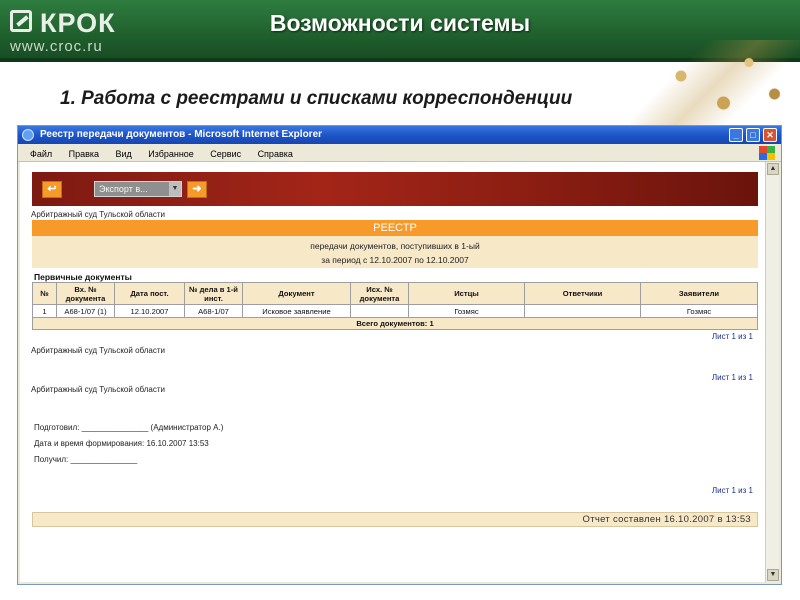  Describe the element at coordinates (213, 293) in the screenshot. I see `col-header: № дела в 1-й инст.` at that location.